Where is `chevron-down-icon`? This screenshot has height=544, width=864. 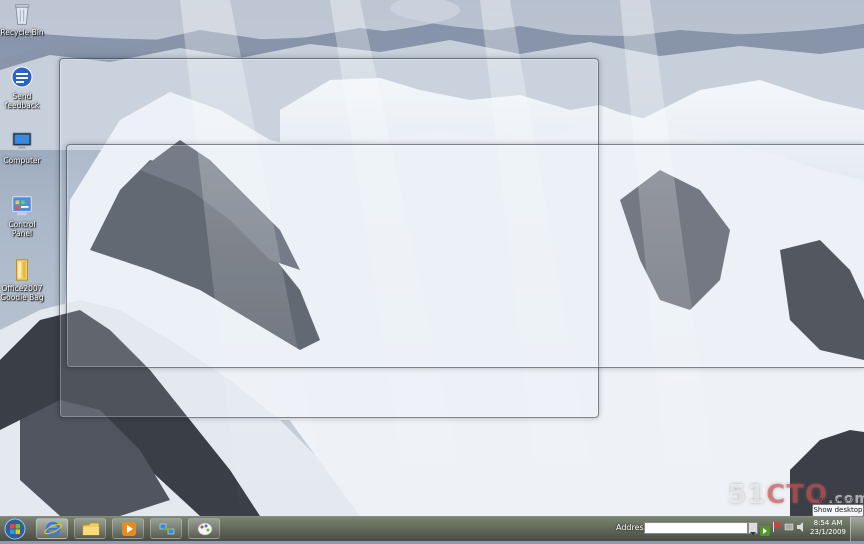 chevron-down-icon is located at coordinates (753, 533).